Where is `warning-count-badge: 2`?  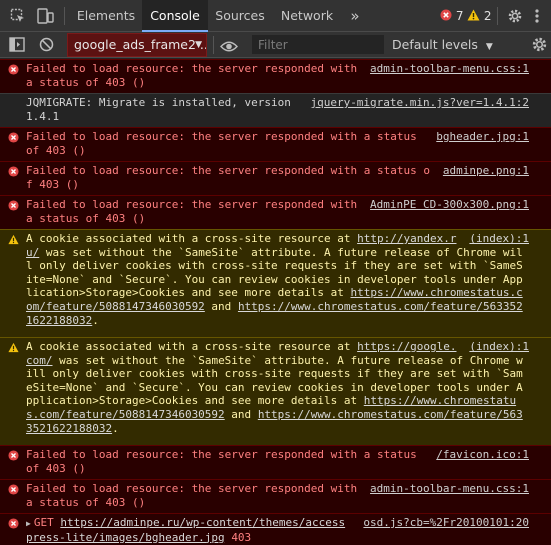 warning-count-badge: 2 is located at coordinates (479, 16).